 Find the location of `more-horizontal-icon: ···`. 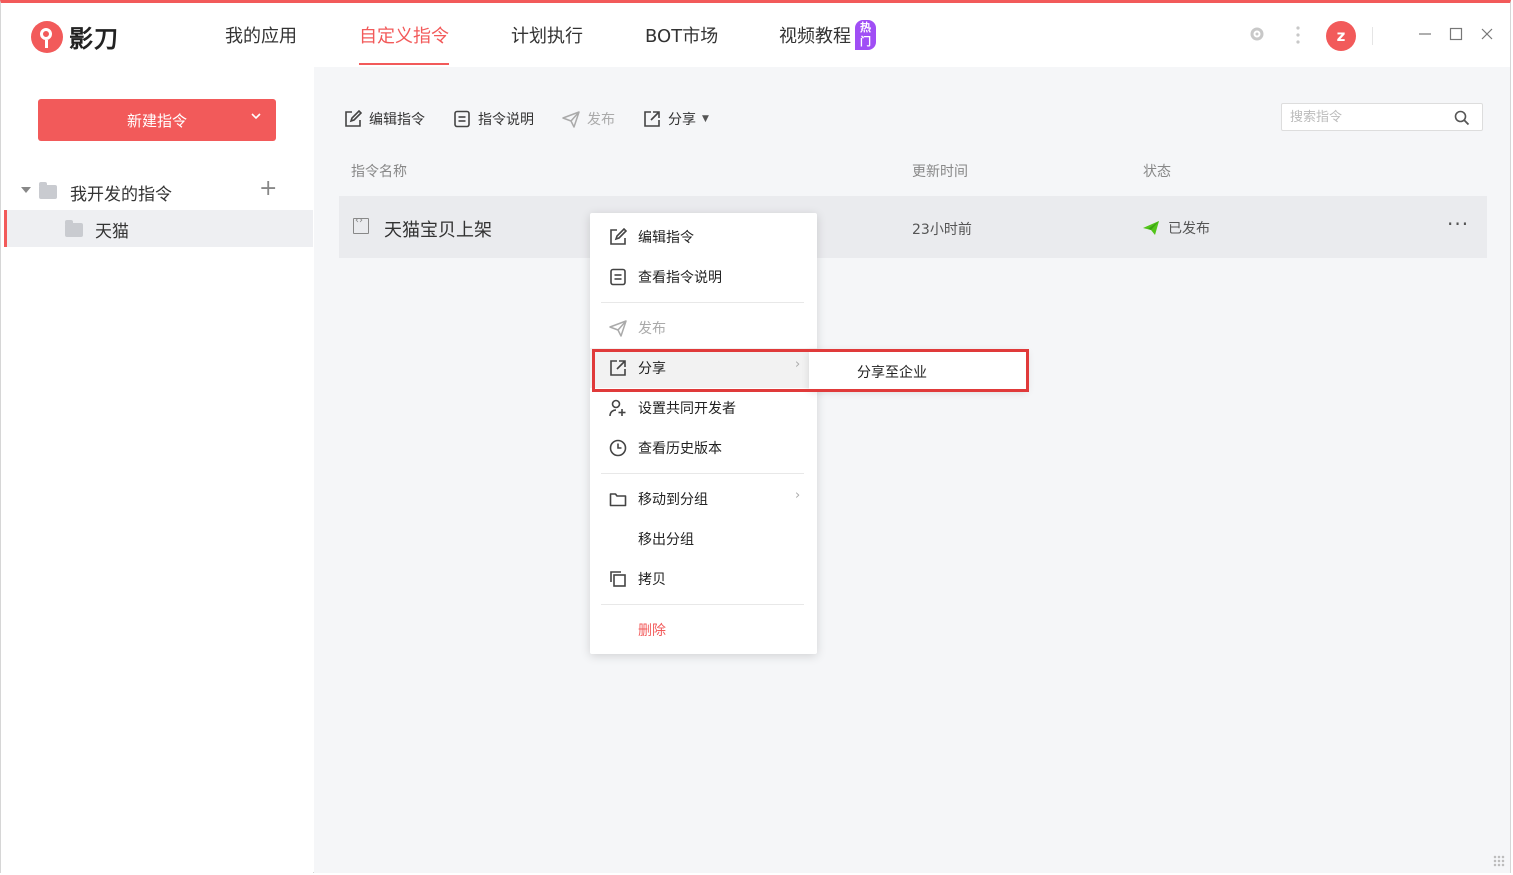

more-horizontal-icon: ··· is located at coordinates (1458, 224).